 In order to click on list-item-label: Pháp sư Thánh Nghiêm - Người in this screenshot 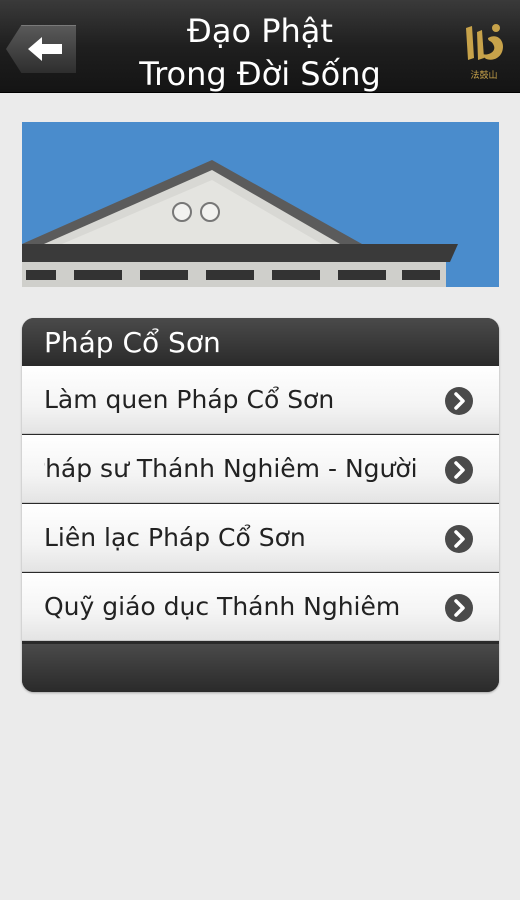, I will do `click(231, 468)`.